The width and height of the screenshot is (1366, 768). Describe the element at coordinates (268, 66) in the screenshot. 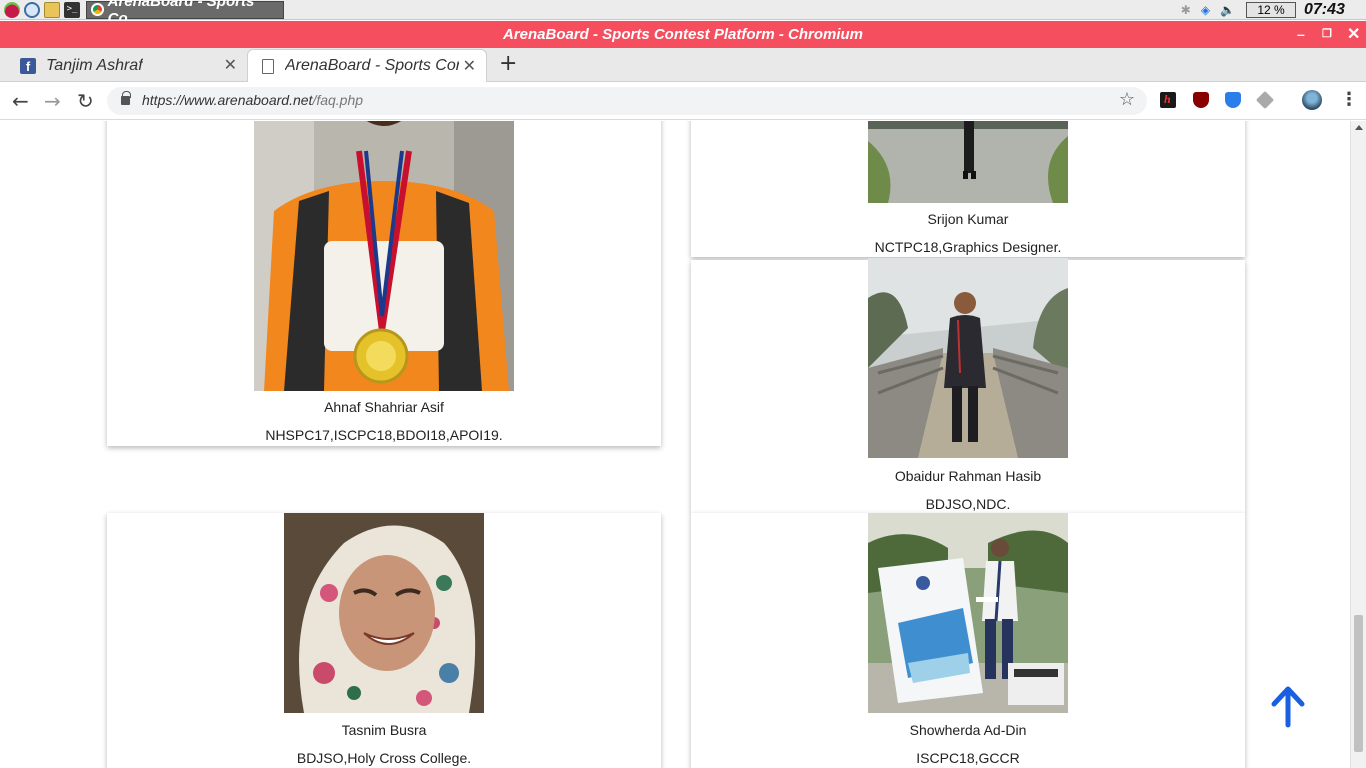

I see `document-icon` at that location.